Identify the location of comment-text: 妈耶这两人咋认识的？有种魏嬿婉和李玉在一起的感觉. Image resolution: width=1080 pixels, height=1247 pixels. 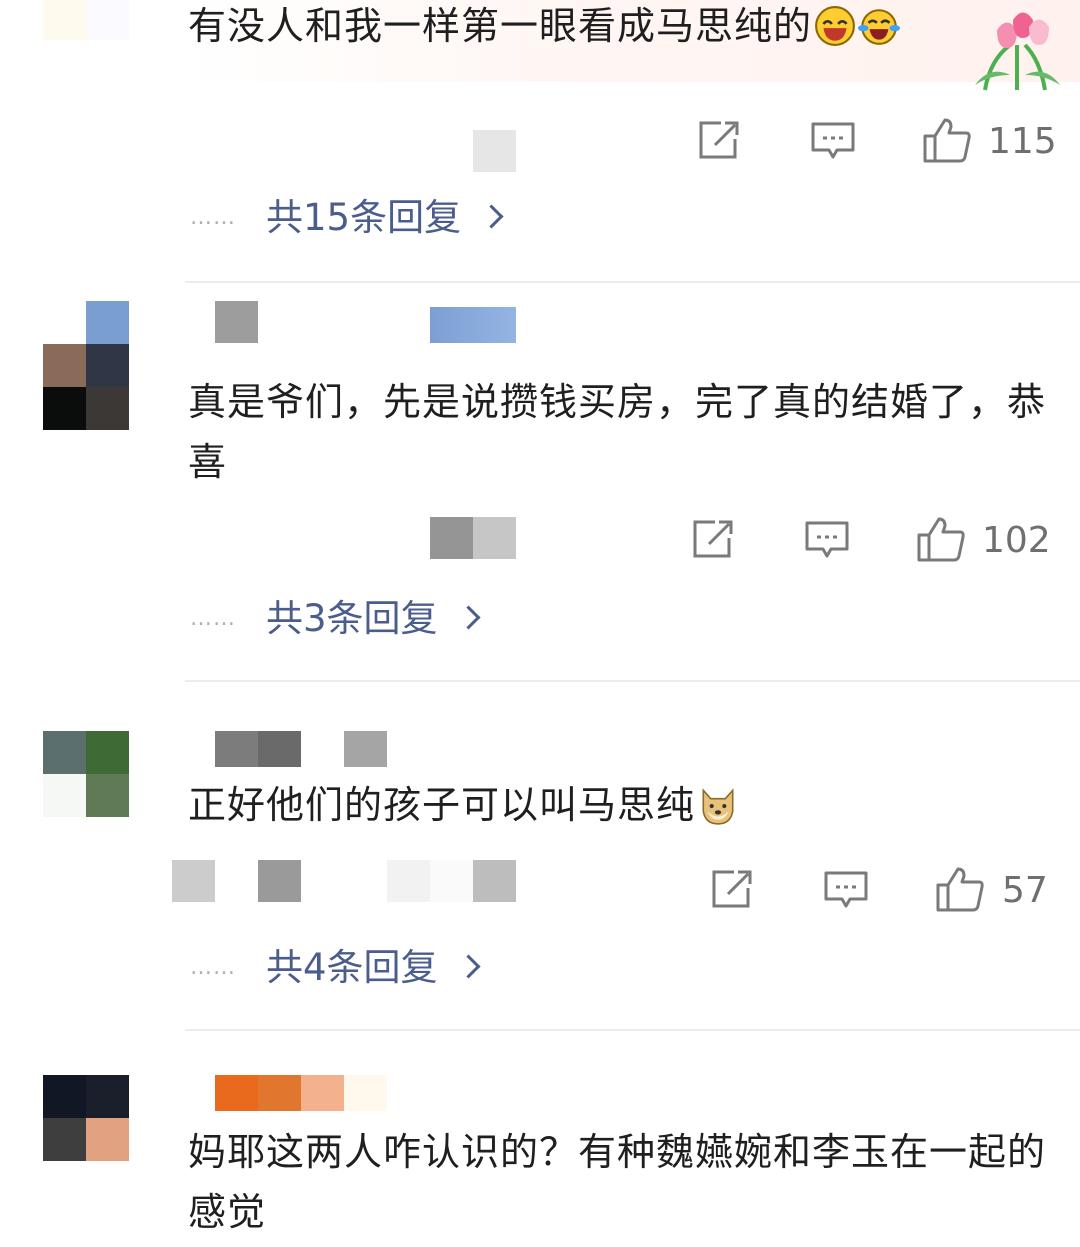
(617, 1182).